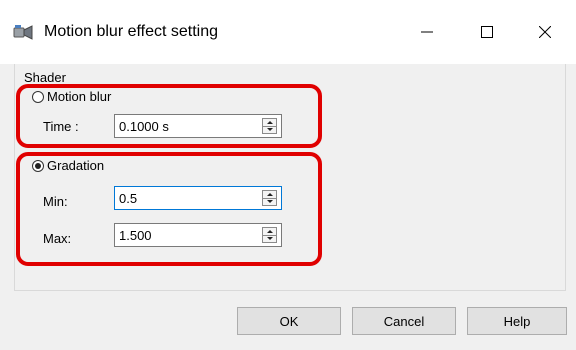  I want to click on maximize-button, so click(487, 32).